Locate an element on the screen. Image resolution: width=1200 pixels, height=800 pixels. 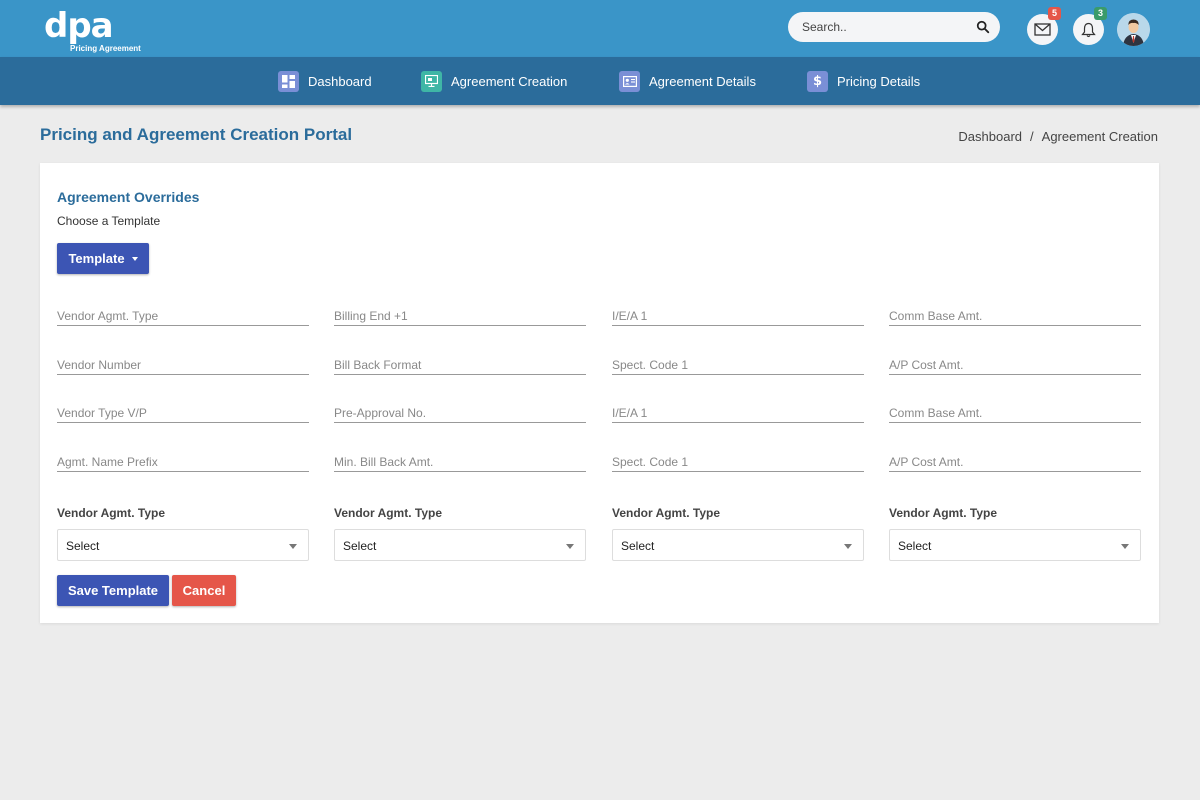
nav-item-agreement-details: Agreement Details is located at coordinates (687, 81).